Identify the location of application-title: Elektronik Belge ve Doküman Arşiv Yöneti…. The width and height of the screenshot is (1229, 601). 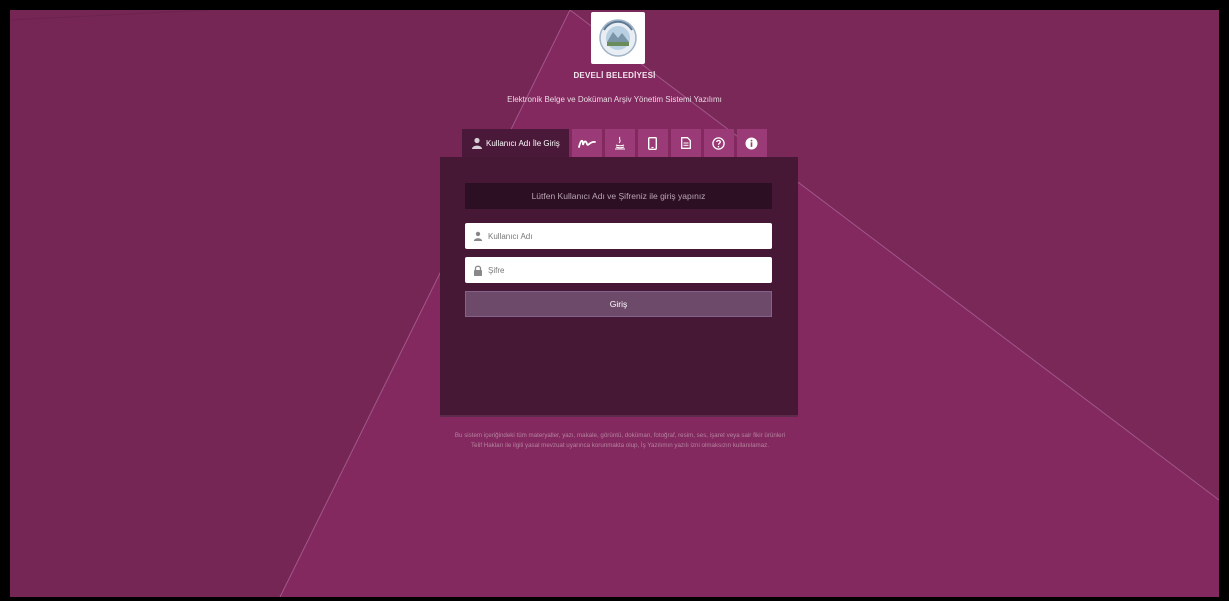
(614, 99).